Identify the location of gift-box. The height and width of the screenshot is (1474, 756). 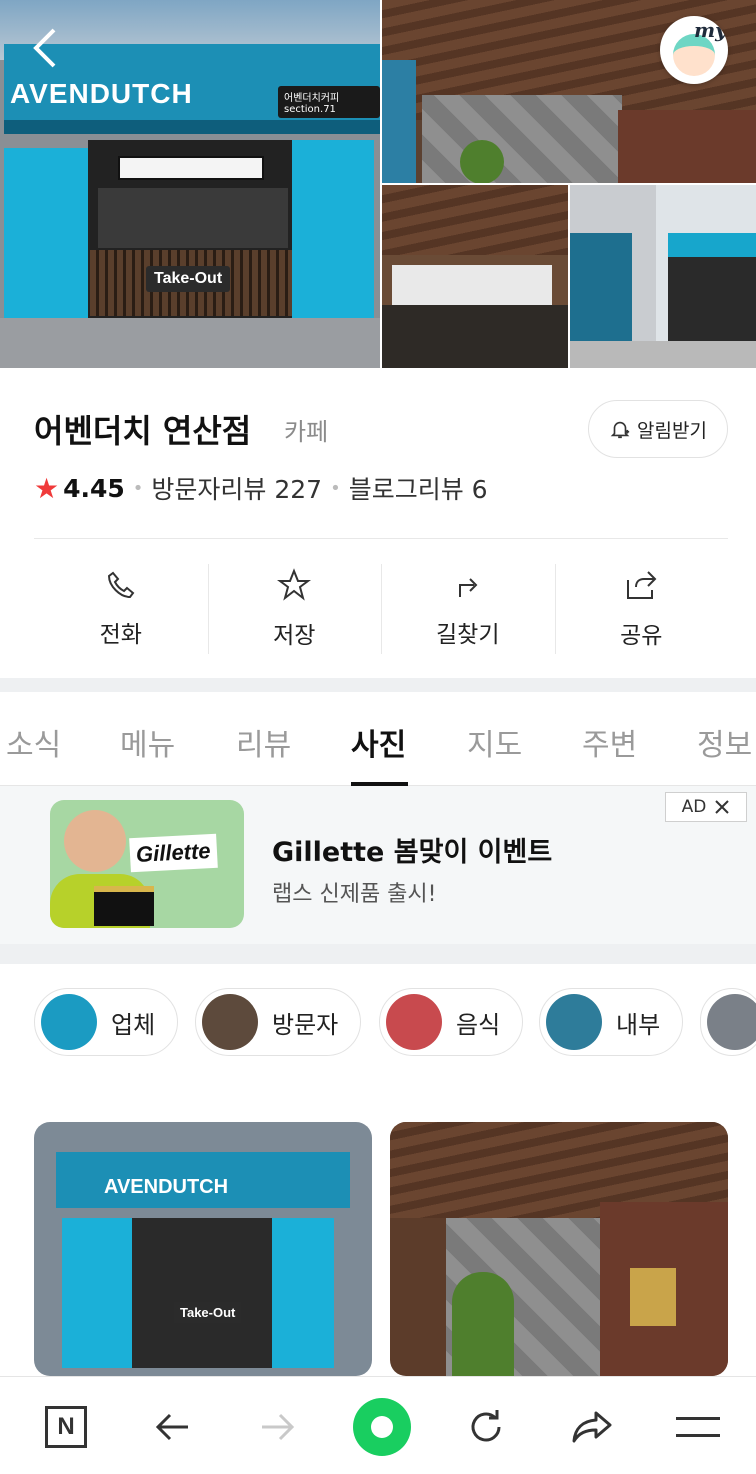
(124, 906).